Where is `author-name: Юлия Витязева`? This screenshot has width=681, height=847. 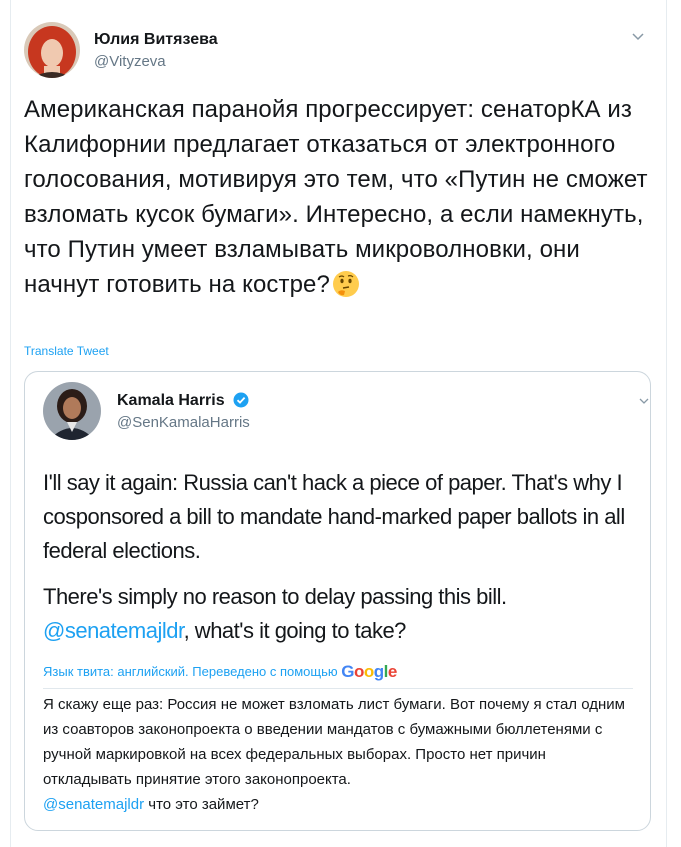
author-name: Юлия Витязева is located at coordinates (156, 40).